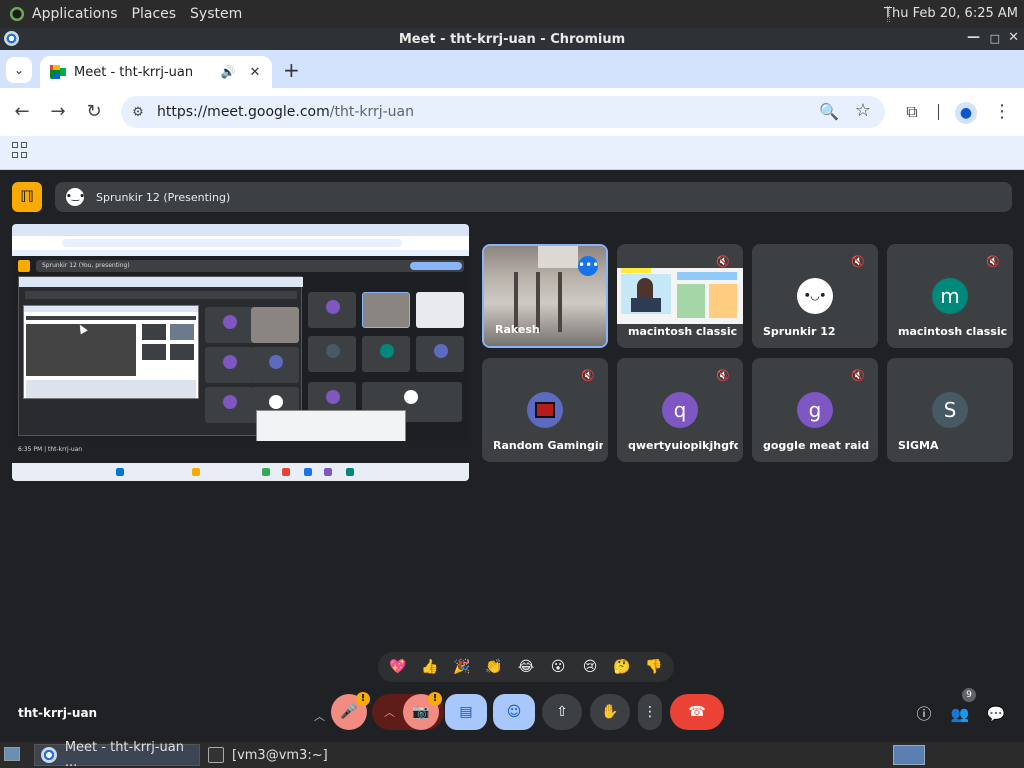  I want to click on raise-hand-button: ✋, so click(610, 712).